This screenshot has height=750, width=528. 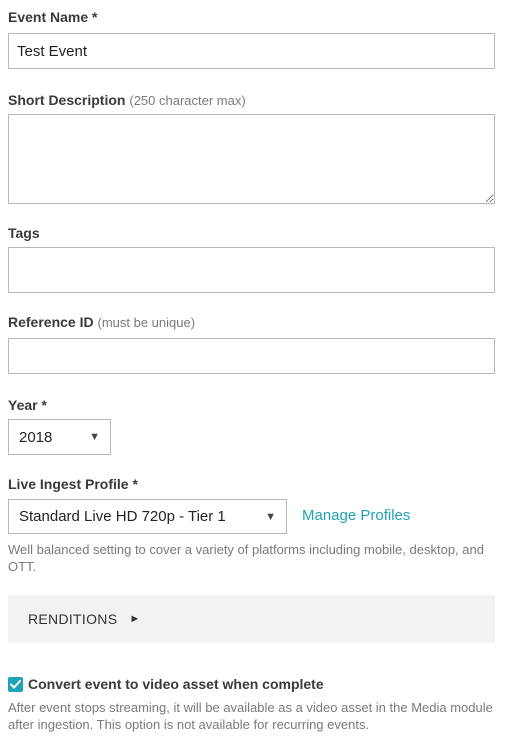 What do you see at coordinates (51, 322) in the screenshot?
I see `reference-id-label-text: Reference ID` at bounding box center [51, 322].